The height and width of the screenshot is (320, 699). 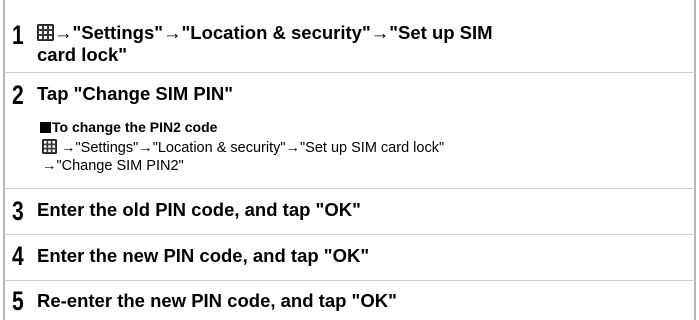 What do you see at coordinates (18, 35) in the screenshot?
I see `step-1-number: 1` at bounding box center [18, 35].